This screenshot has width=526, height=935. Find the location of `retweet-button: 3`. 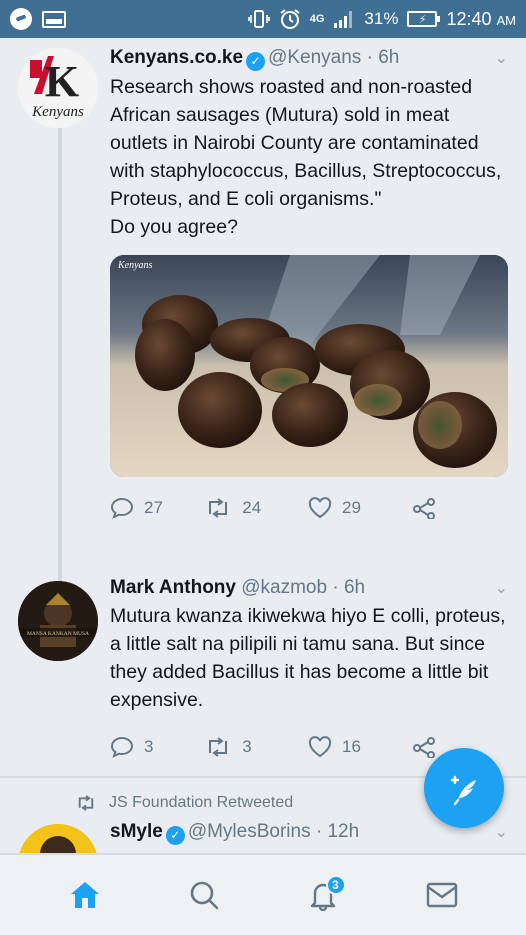

retweet-button: 3 is located at coordinates (256, 747).